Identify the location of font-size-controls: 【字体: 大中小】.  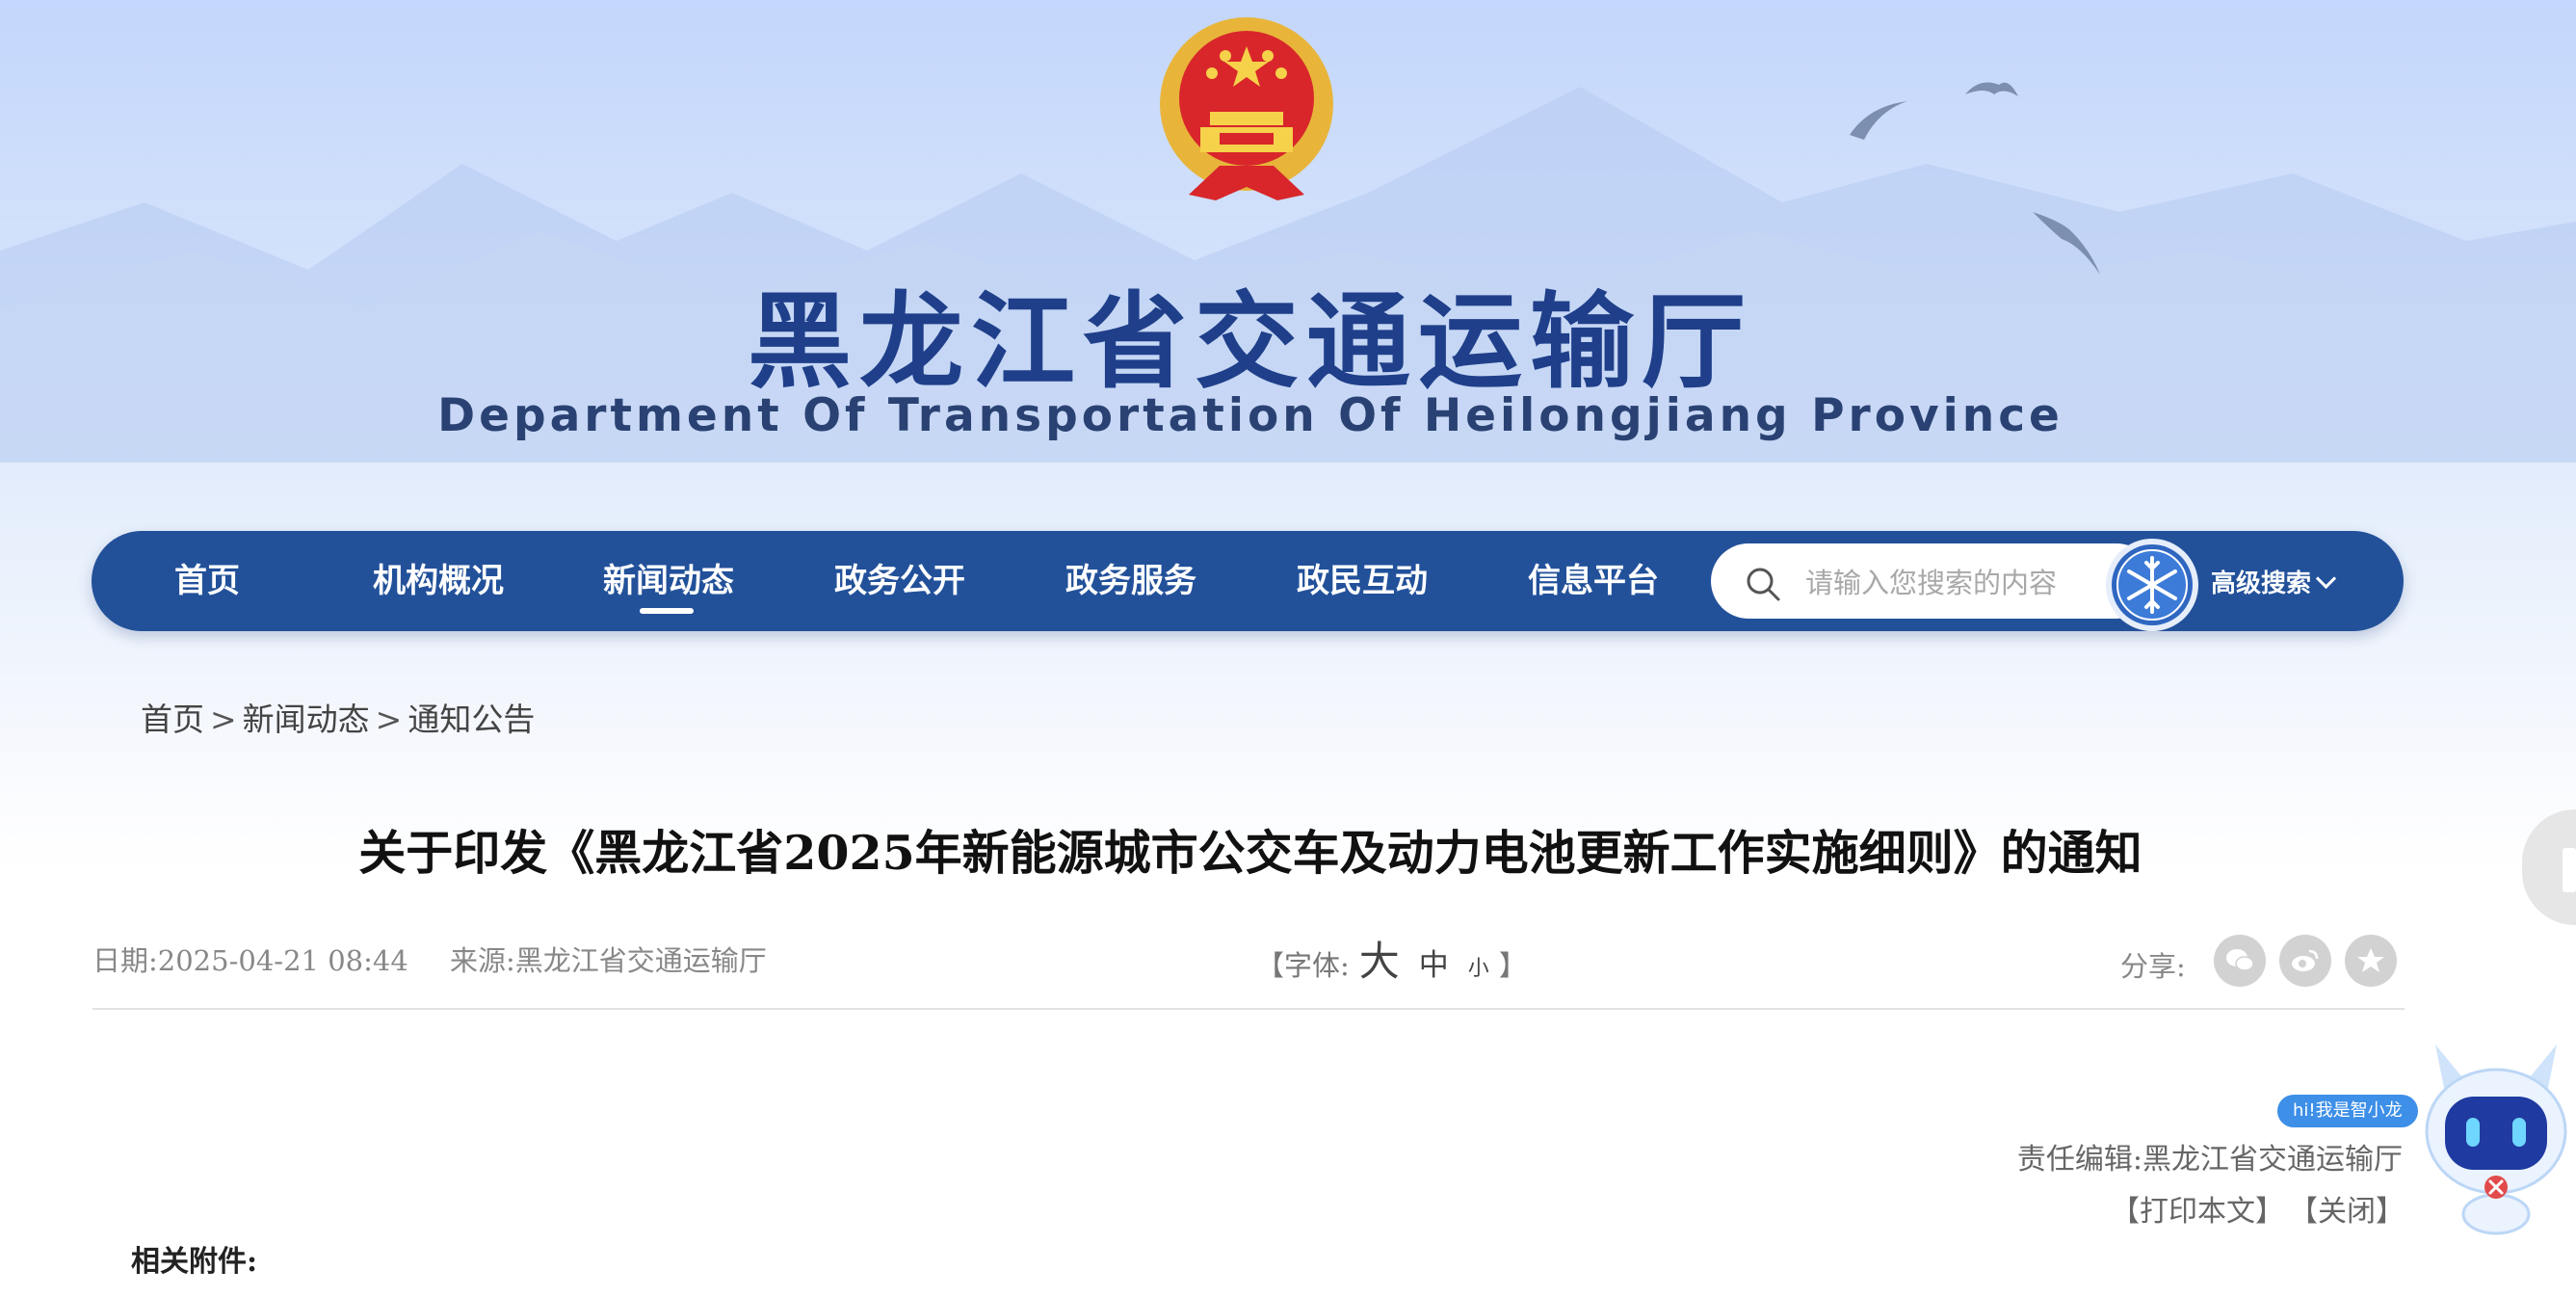
(1391, 961).